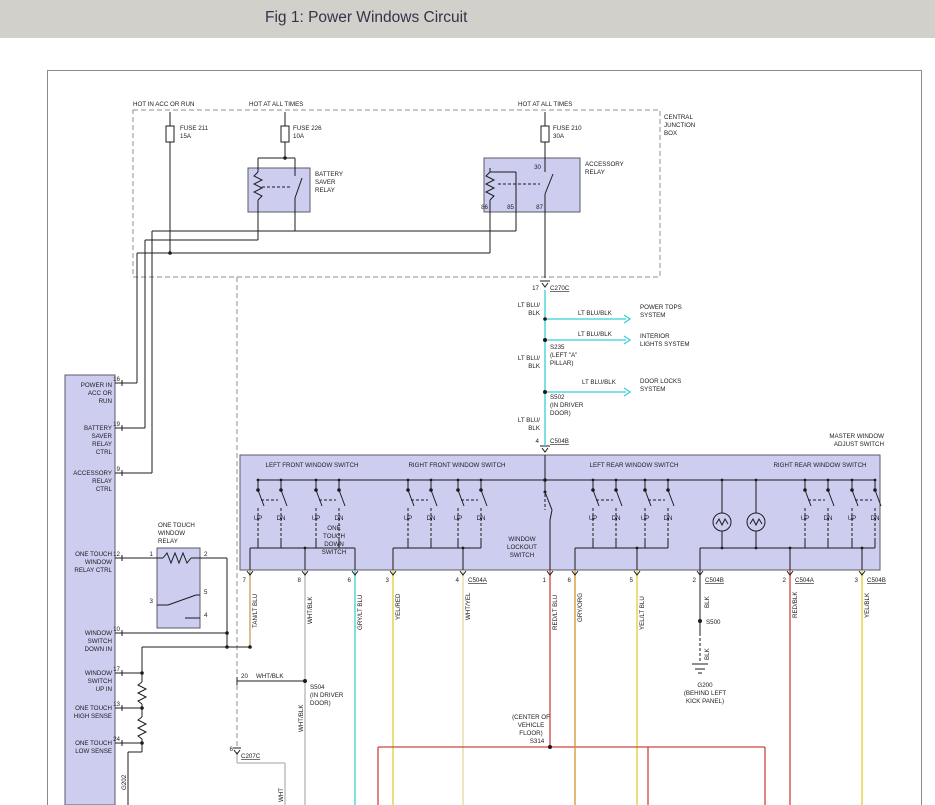 The width and height of the screenshot is (935, 805). Describe the element at coordinates (93, 554) in the screenshot. I see `diagram-label: ONE TOUCH` at that location.